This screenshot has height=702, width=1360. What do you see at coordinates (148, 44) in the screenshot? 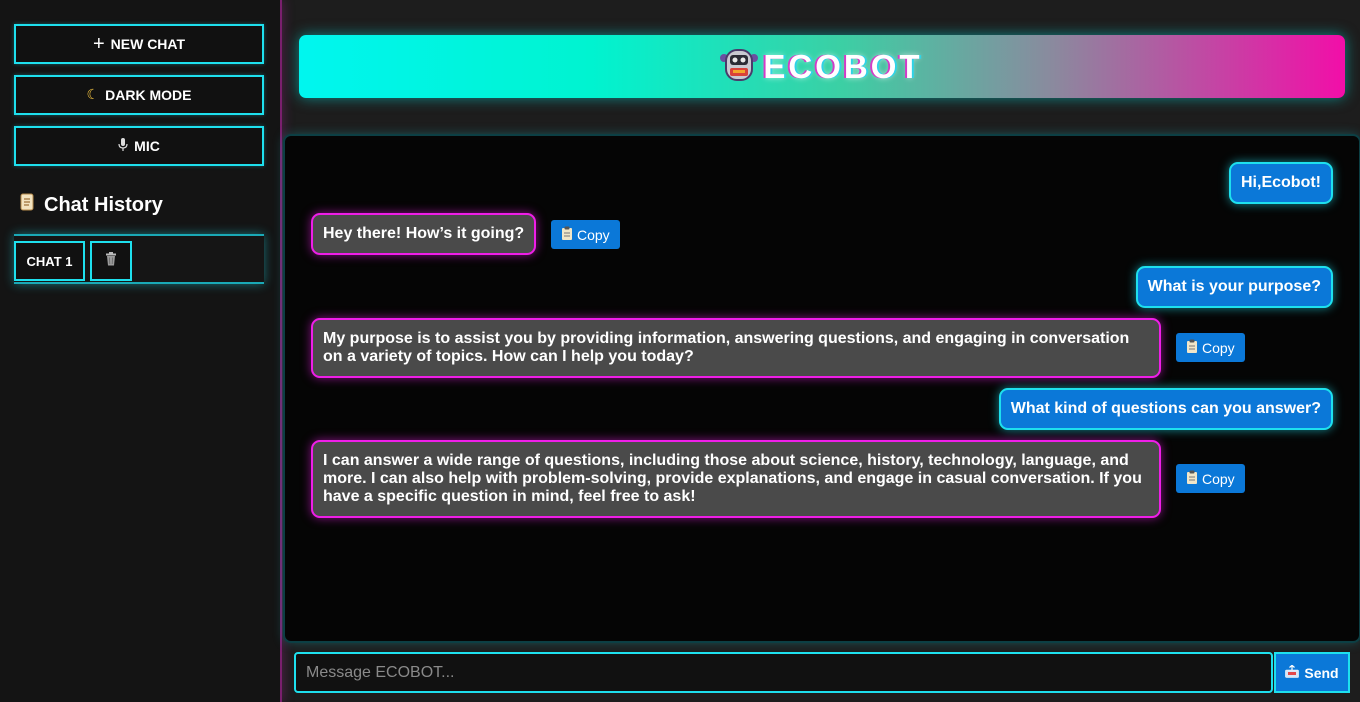
I see `new-chat-label: NEW CHAT` at bounding box center [148, 44].